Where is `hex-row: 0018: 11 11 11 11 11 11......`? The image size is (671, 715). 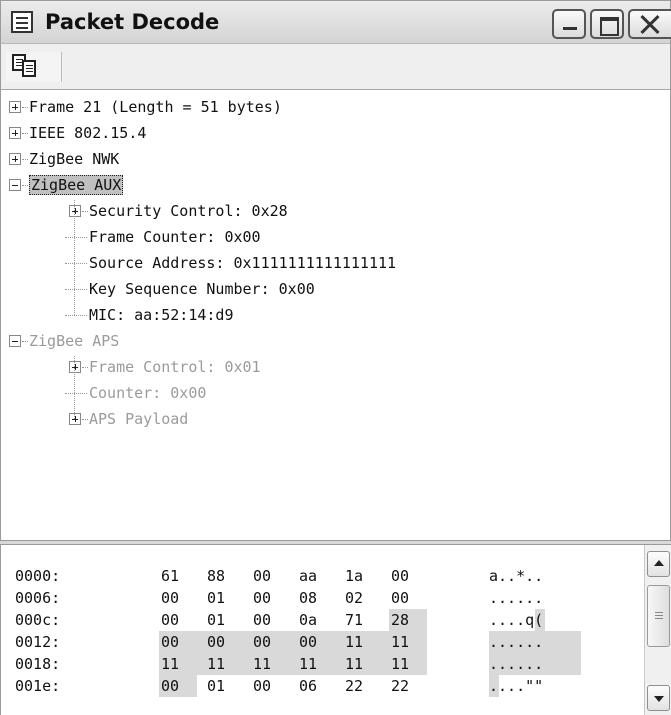 hex-row: 0018: 11 11 11 11 11 11...... is located at coordinates (321, 664).